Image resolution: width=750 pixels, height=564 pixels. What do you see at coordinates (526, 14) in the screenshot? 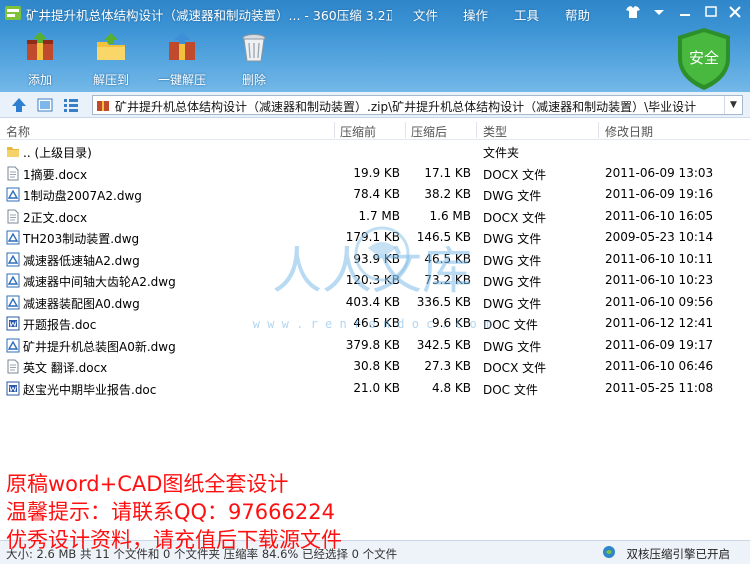
I see `menu-tools: 工具` at bounding box center [526, 14].